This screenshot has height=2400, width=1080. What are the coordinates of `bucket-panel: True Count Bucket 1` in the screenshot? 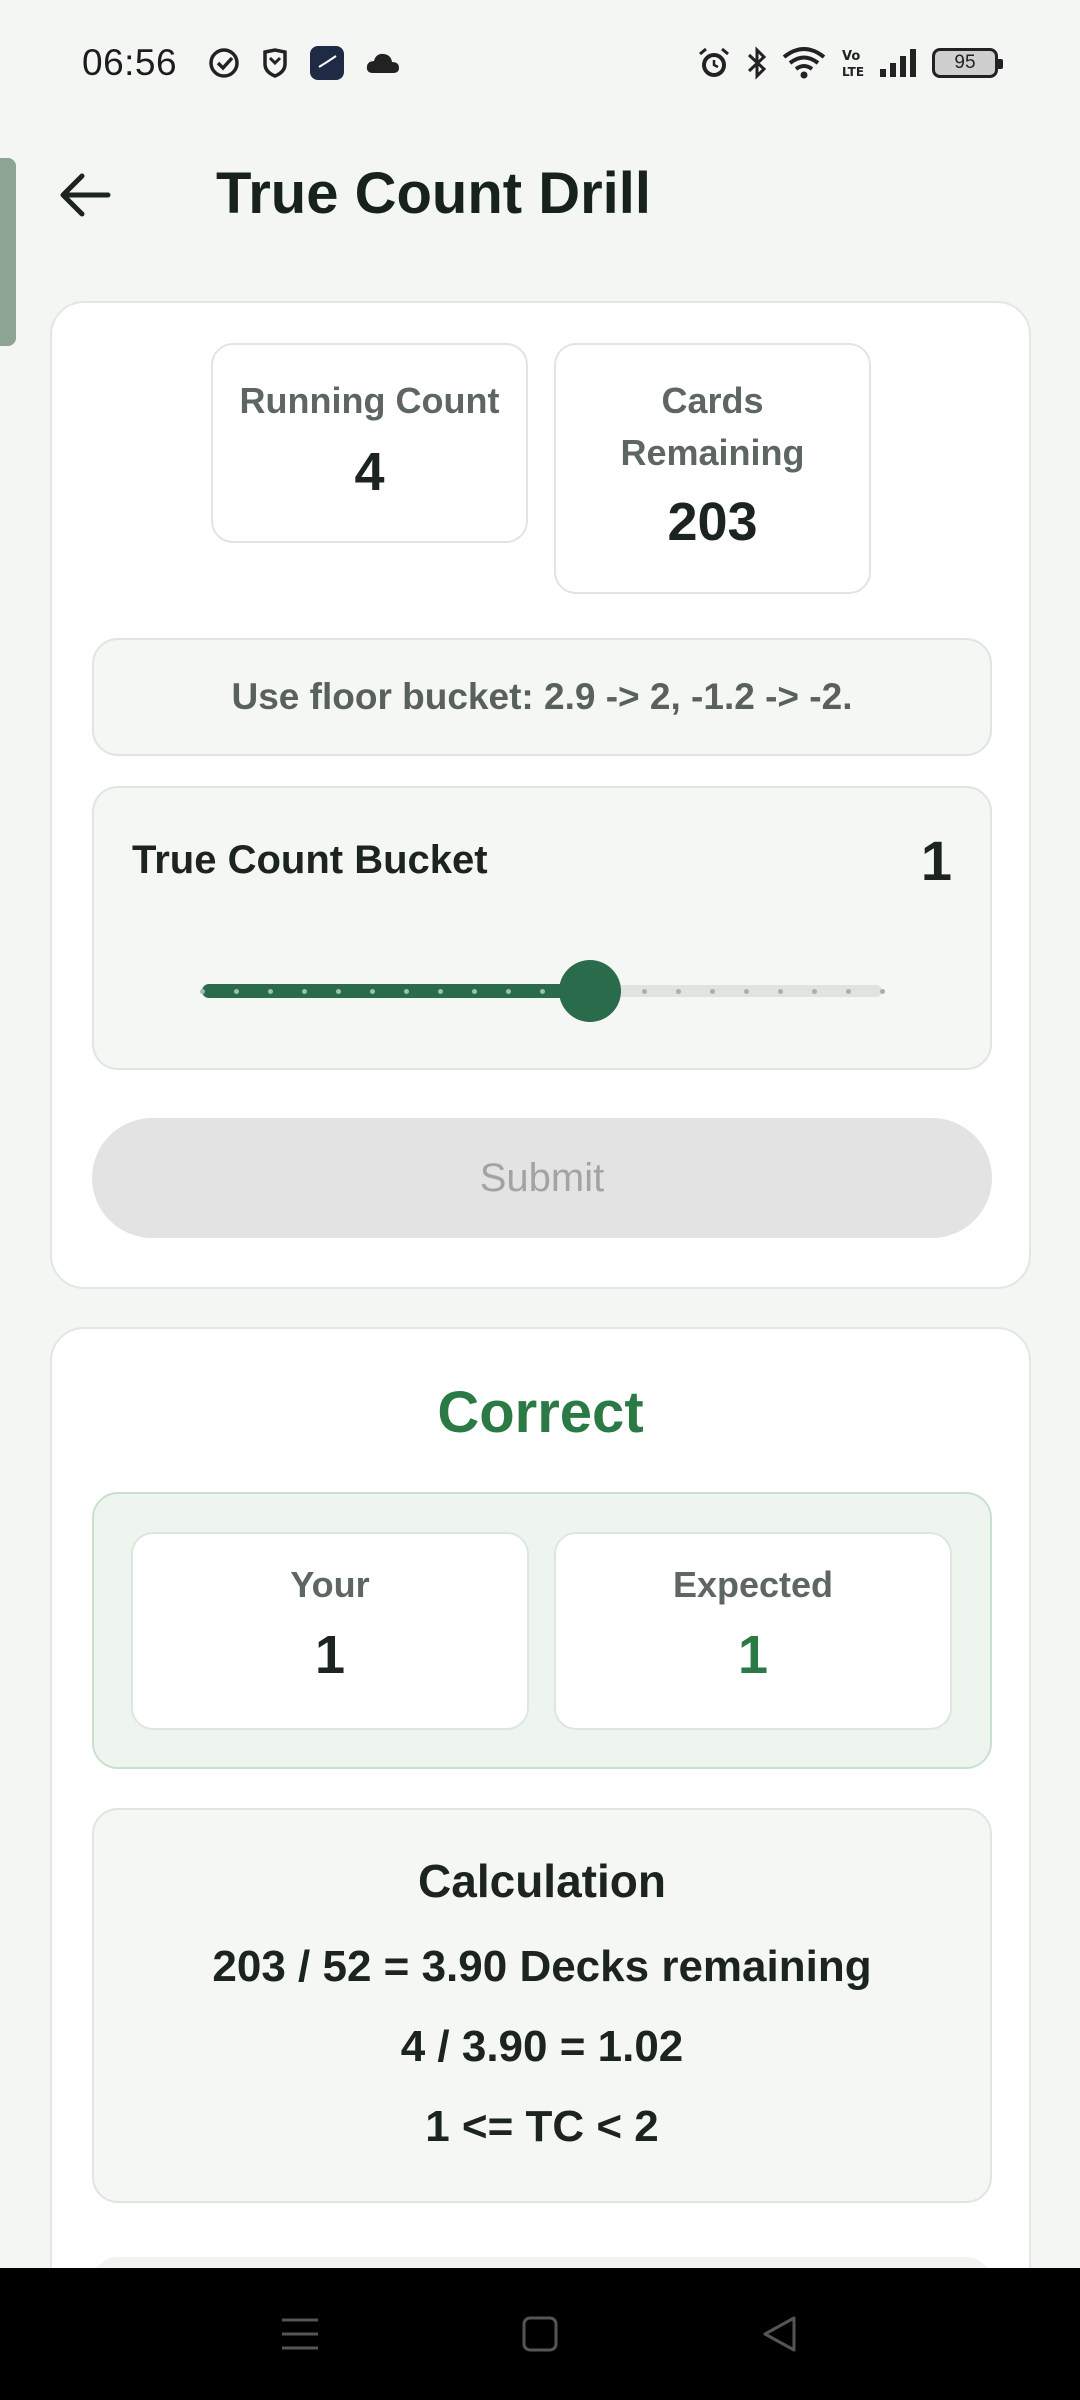 It's located at (542, 928).